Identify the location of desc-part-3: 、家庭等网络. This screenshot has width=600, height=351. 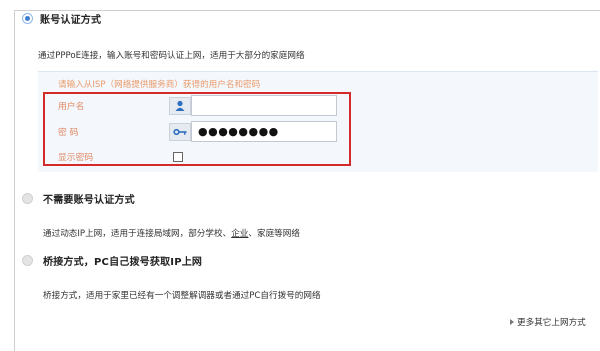
(274, 234).